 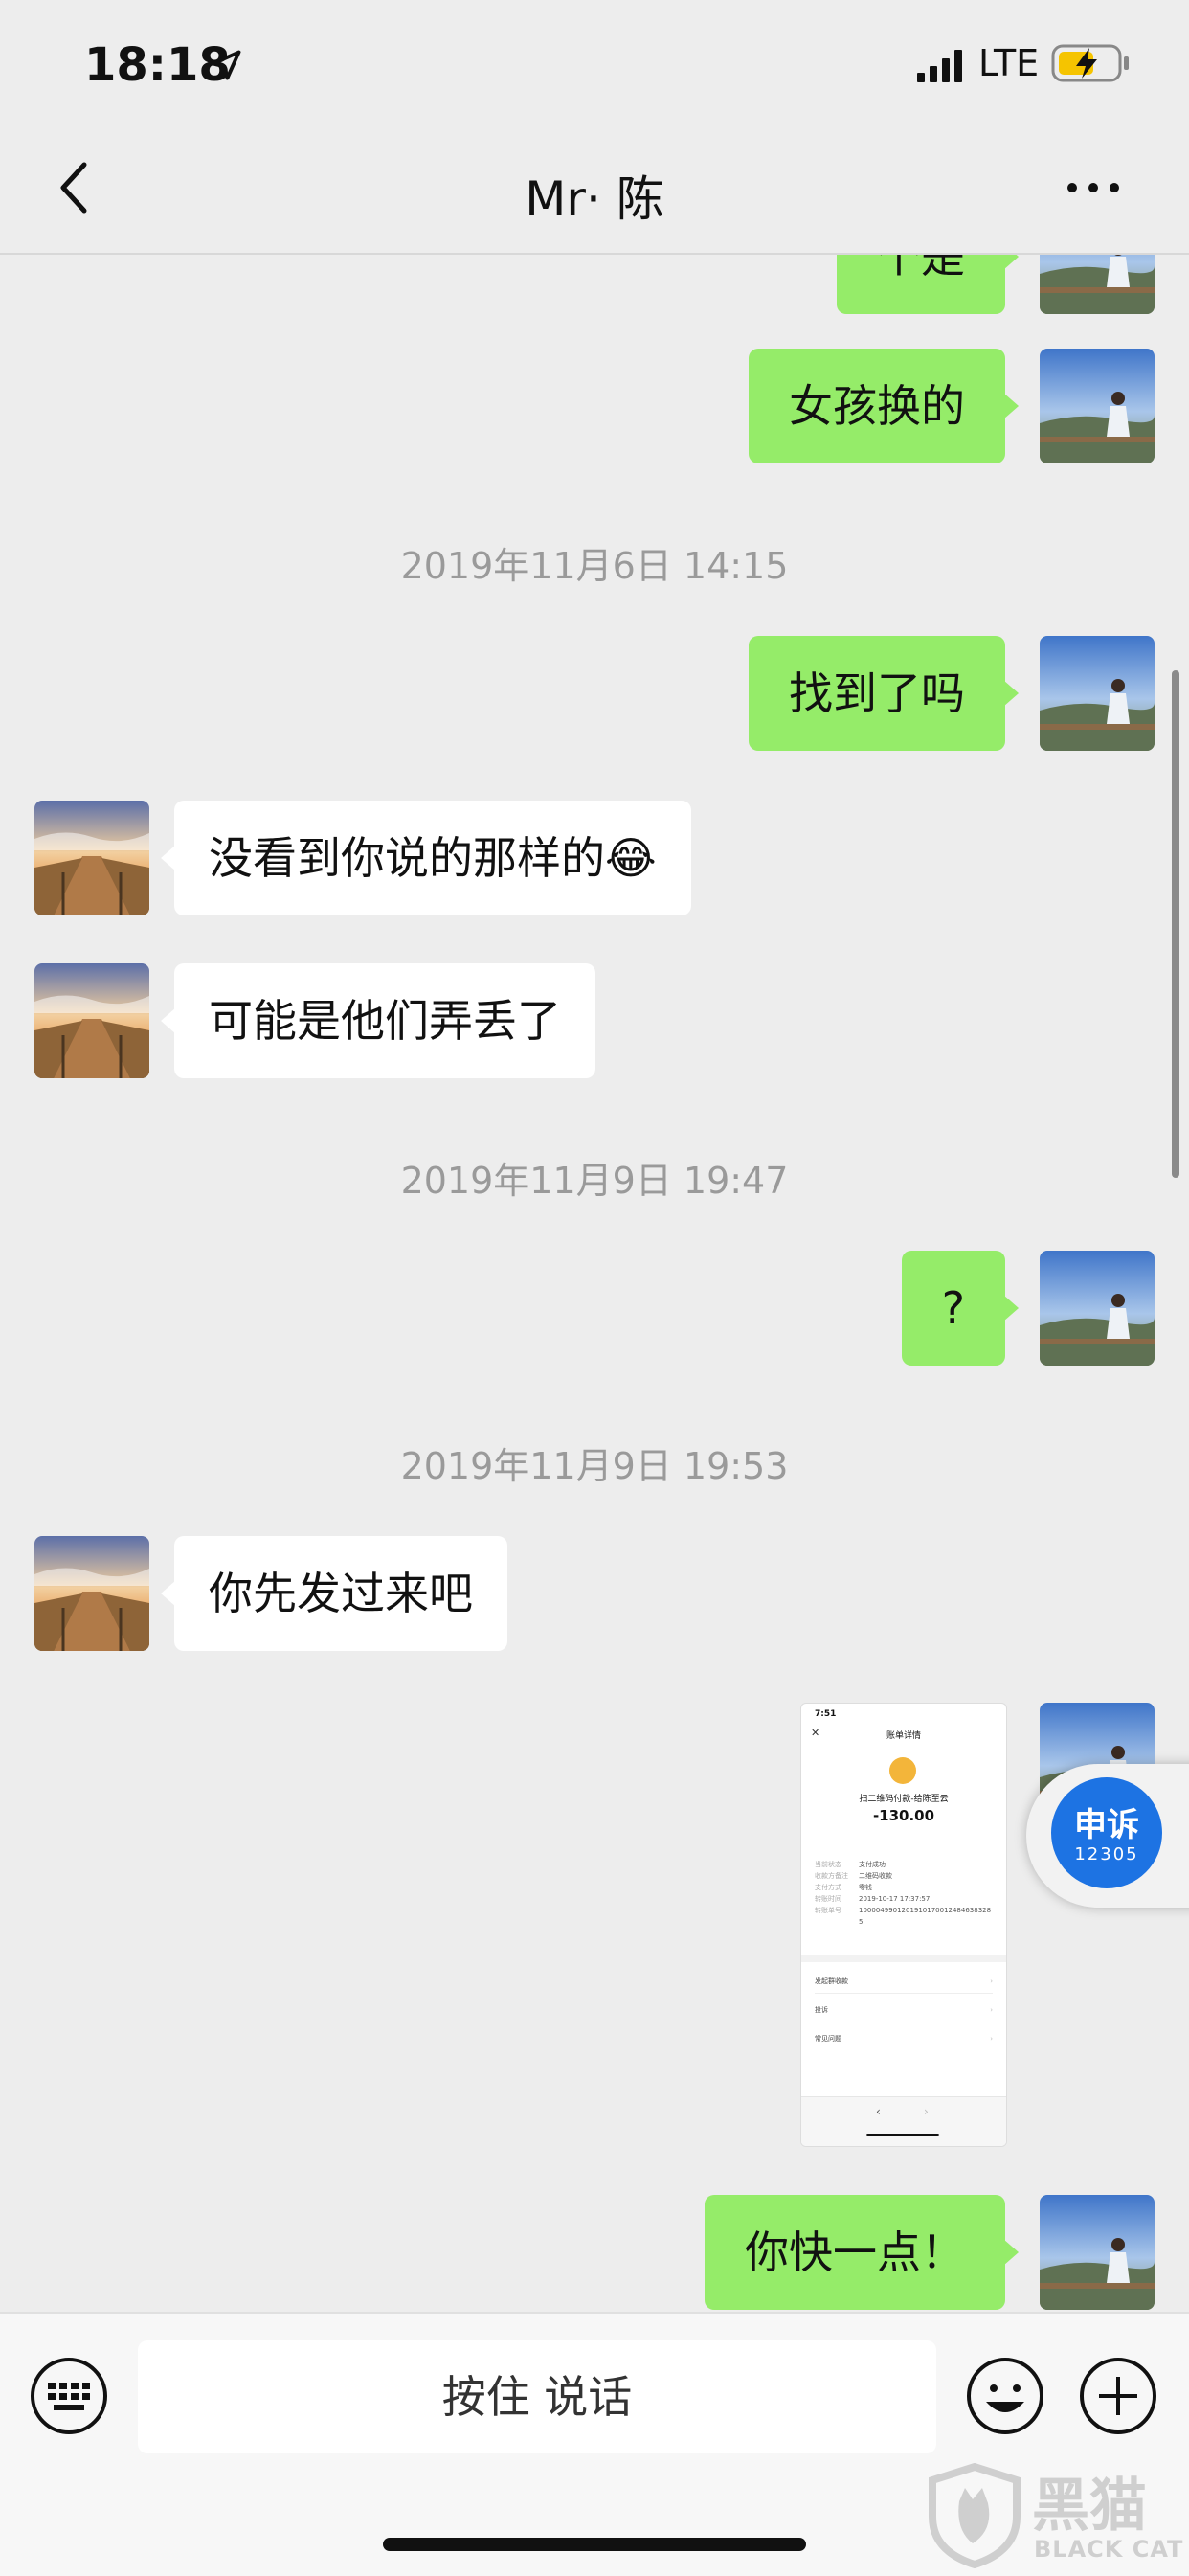 What do you see at coordinates (903, 1736) in the screenshot?
I see `thumb-header: 账单详情` at bounding box center [903, 1736].